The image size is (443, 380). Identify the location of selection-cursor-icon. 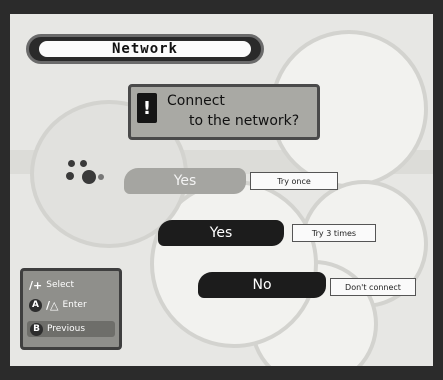
(86, 180).